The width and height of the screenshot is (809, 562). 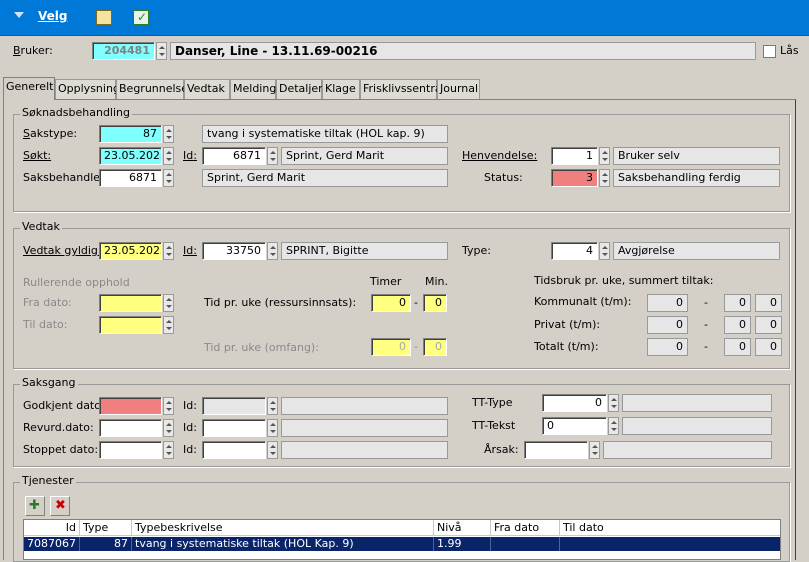 I want to click on tab-vedtak: Vedtak, so click(x=207, y=89).